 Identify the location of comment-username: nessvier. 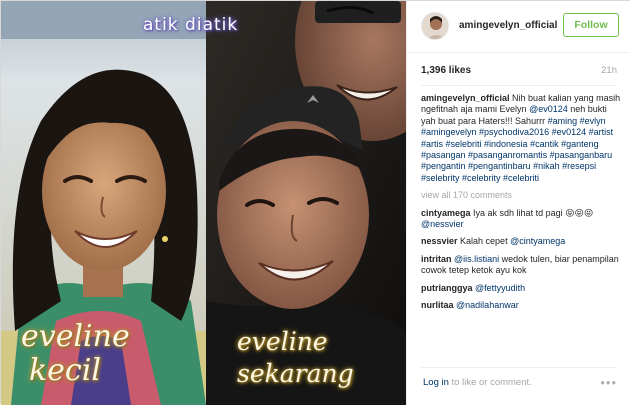
(439, 241).